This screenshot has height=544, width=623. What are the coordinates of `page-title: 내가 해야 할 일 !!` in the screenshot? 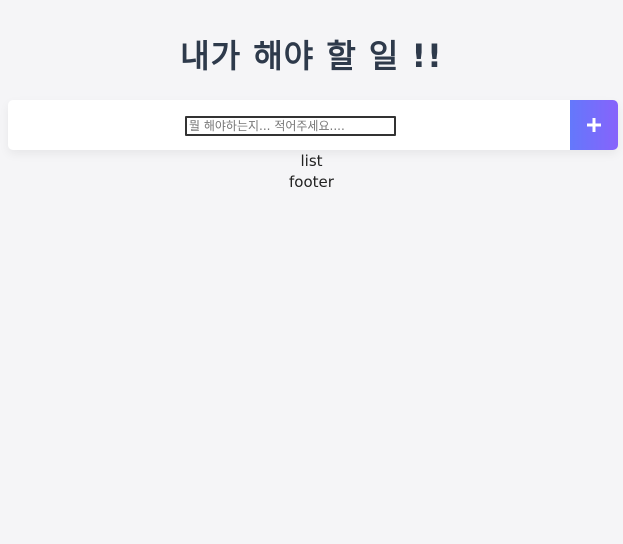 It's located at (311, 56).